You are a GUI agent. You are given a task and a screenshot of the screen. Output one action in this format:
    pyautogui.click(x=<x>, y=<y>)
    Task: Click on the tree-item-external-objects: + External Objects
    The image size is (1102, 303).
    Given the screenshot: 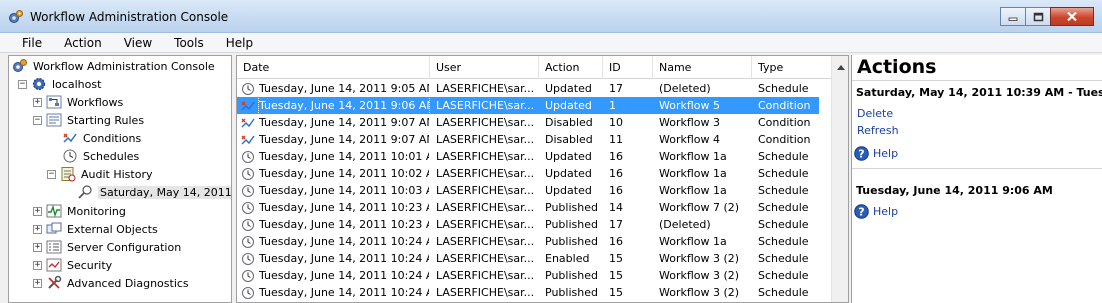 What is the action you would take?
    pyautogui.click(x=95, y=229)
    